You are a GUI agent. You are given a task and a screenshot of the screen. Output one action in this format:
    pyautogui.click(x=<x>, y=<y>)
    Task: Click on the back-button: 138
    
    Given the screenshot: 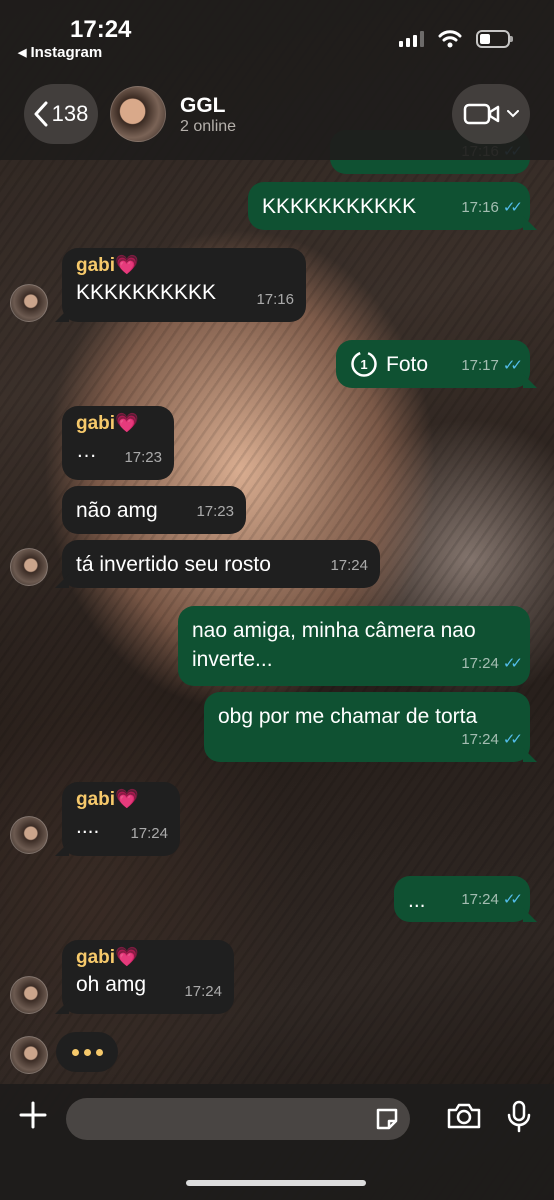 What is the action you would take?
    pyautogui.click(x=61, y=114)
    